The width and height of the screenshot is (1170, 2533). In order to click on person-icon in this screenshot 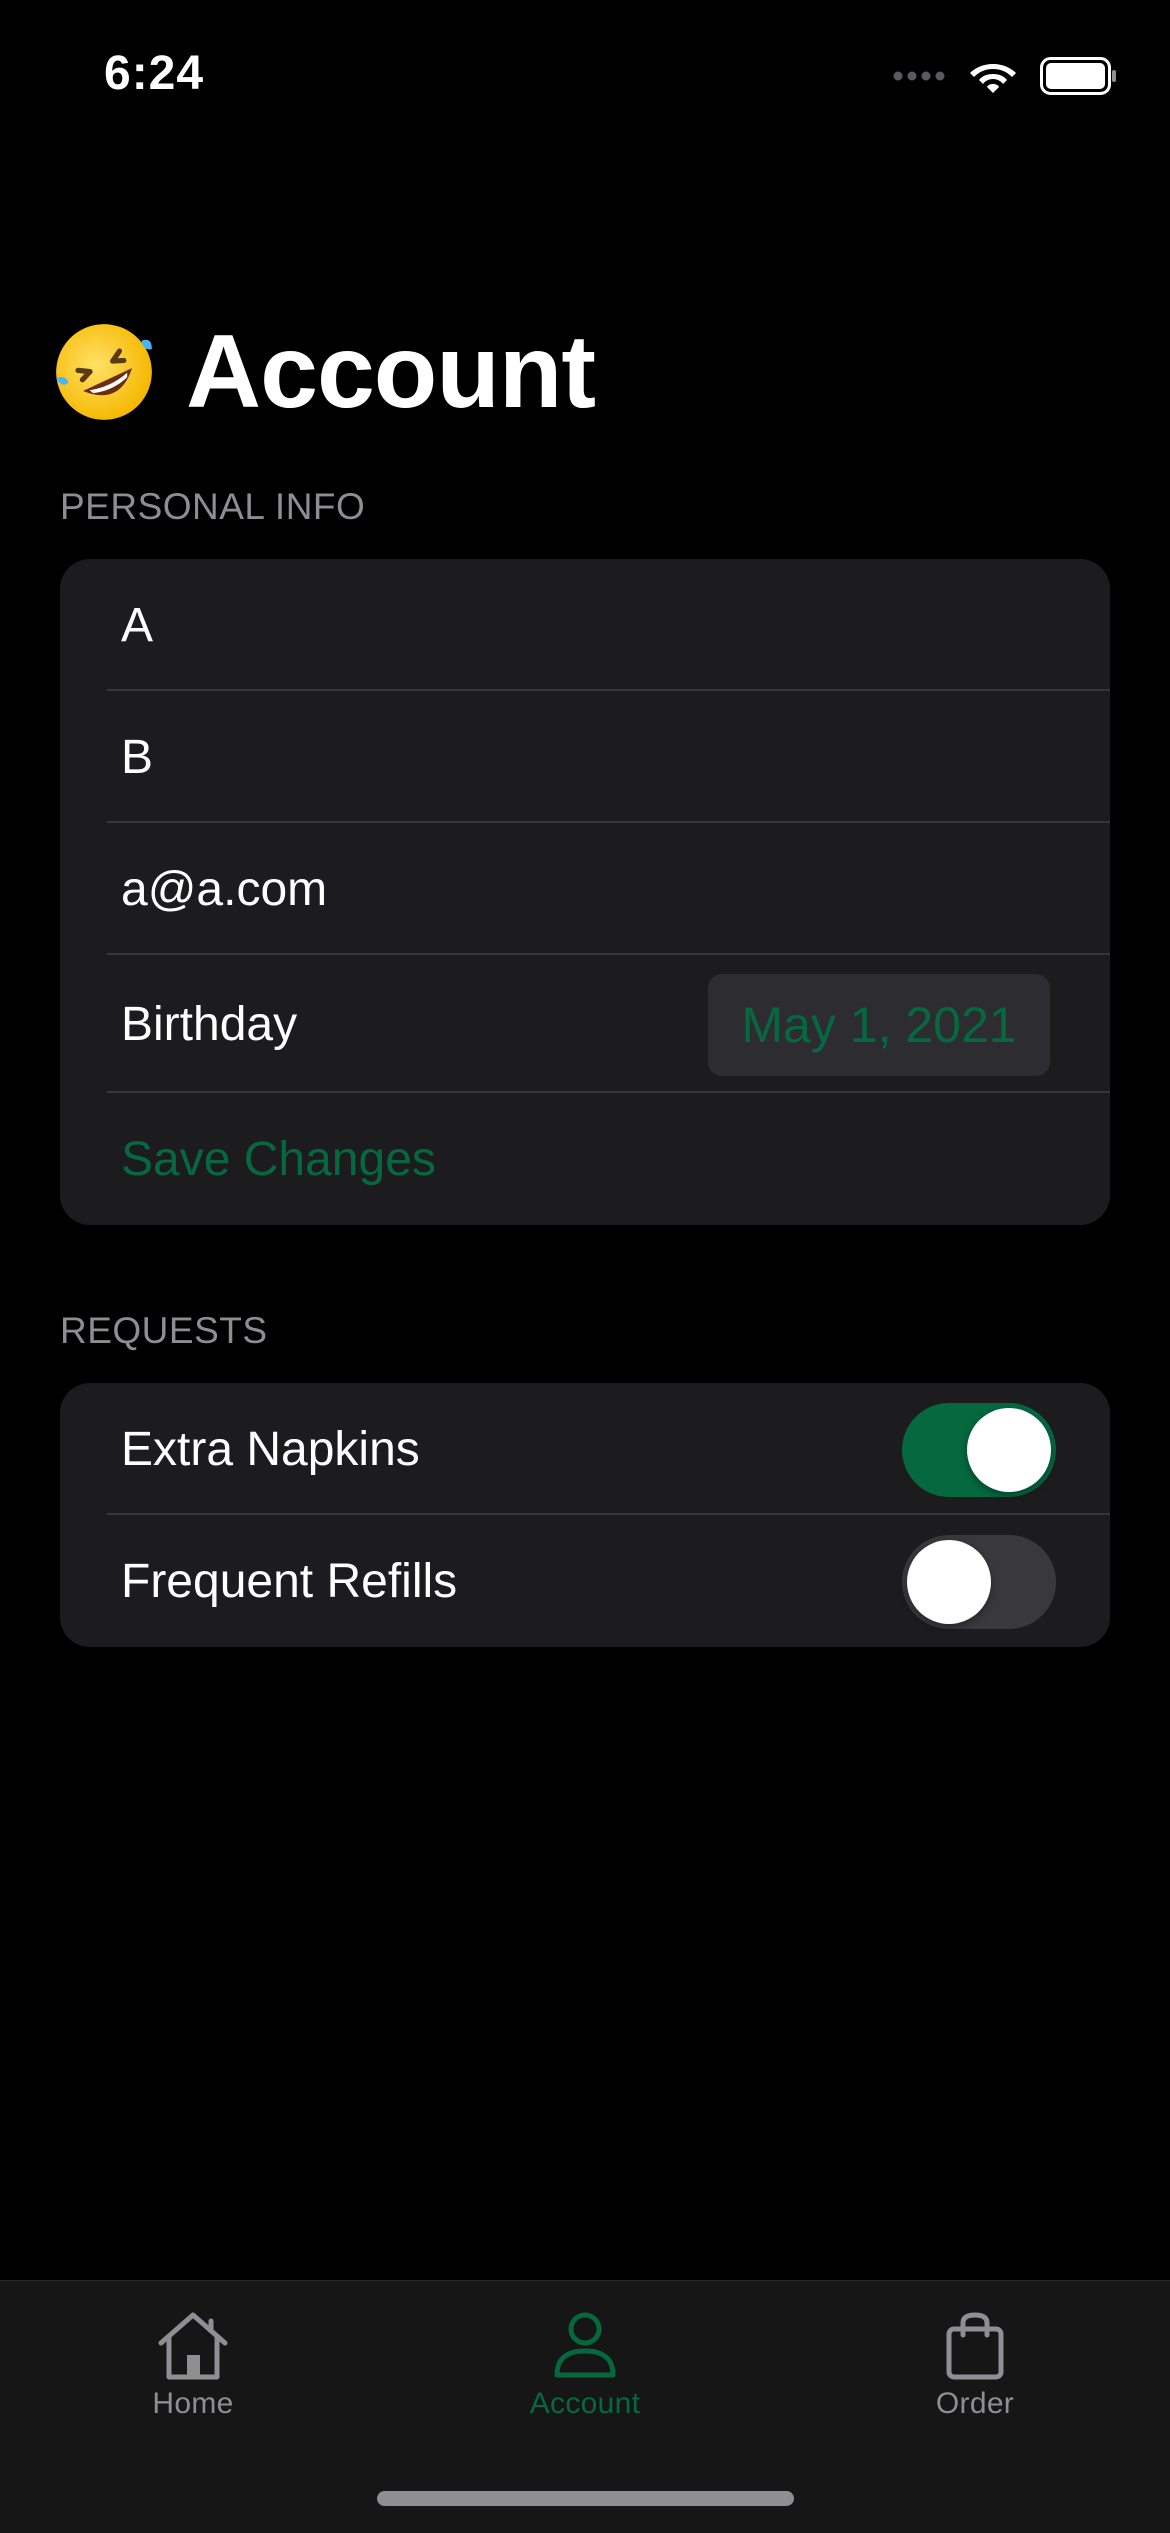, I will do `click(585, 2345)`.